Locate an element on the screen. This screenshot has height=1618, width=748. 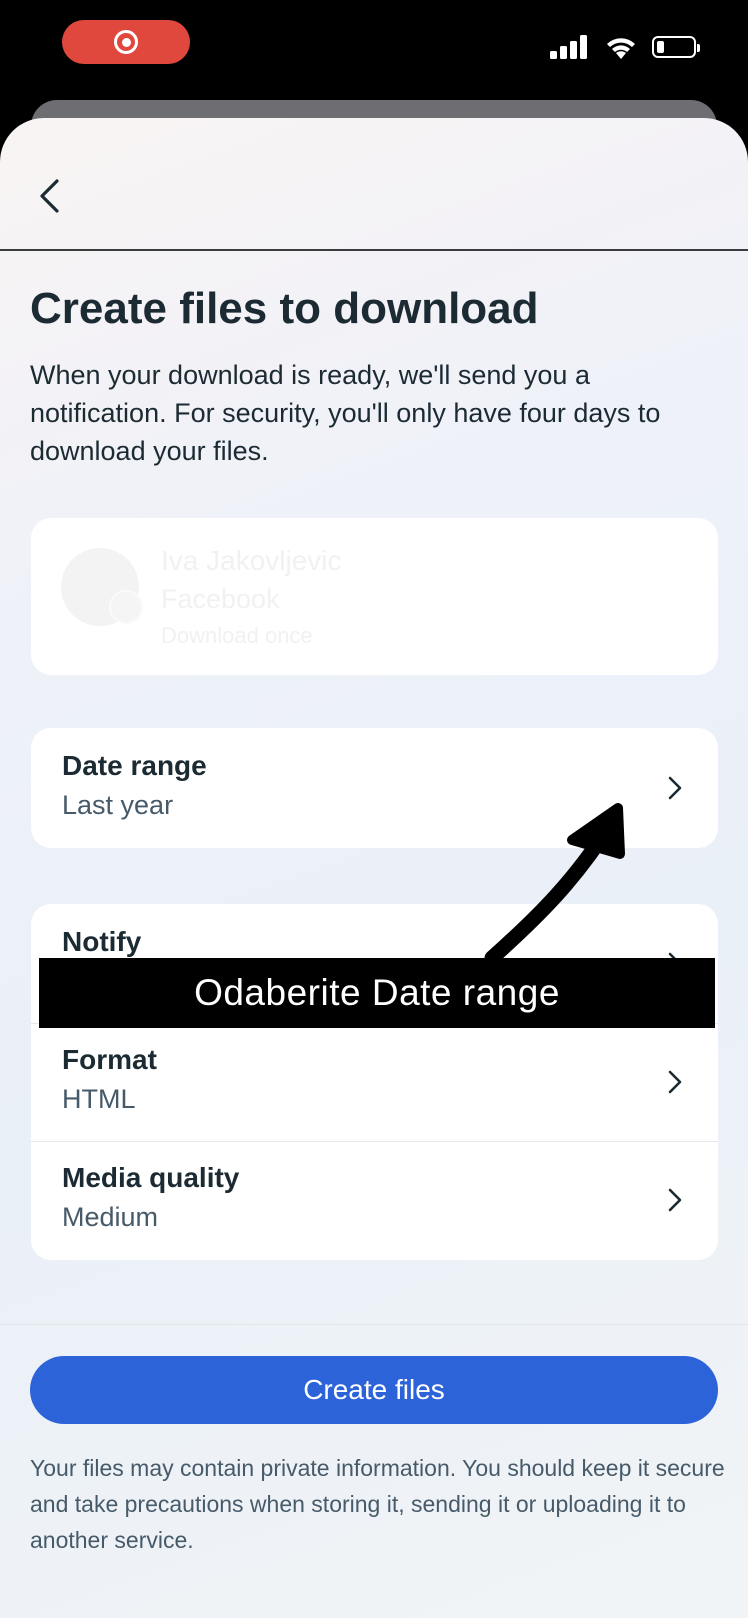
screen-record-indicator is located at coordinates (126, 42).